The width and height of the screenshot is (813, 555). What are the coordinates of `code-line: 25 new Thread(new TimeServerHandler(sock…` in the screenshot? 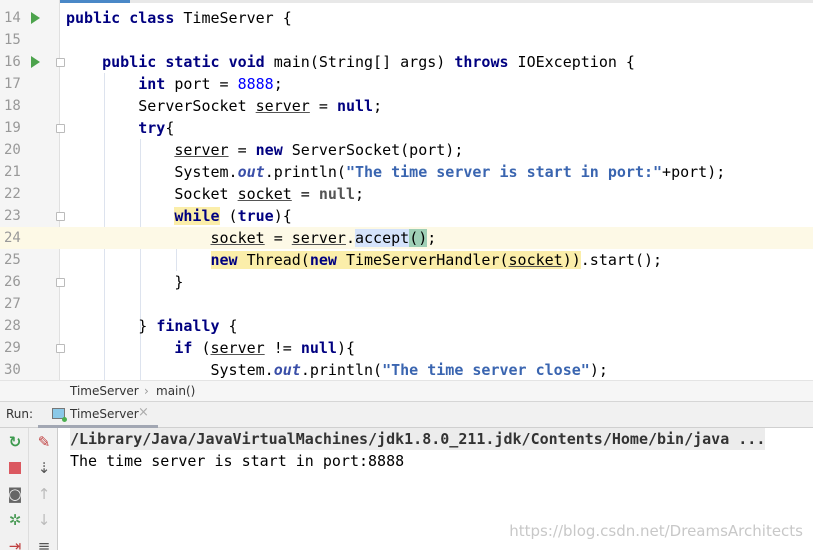 It's located at (406, 260).